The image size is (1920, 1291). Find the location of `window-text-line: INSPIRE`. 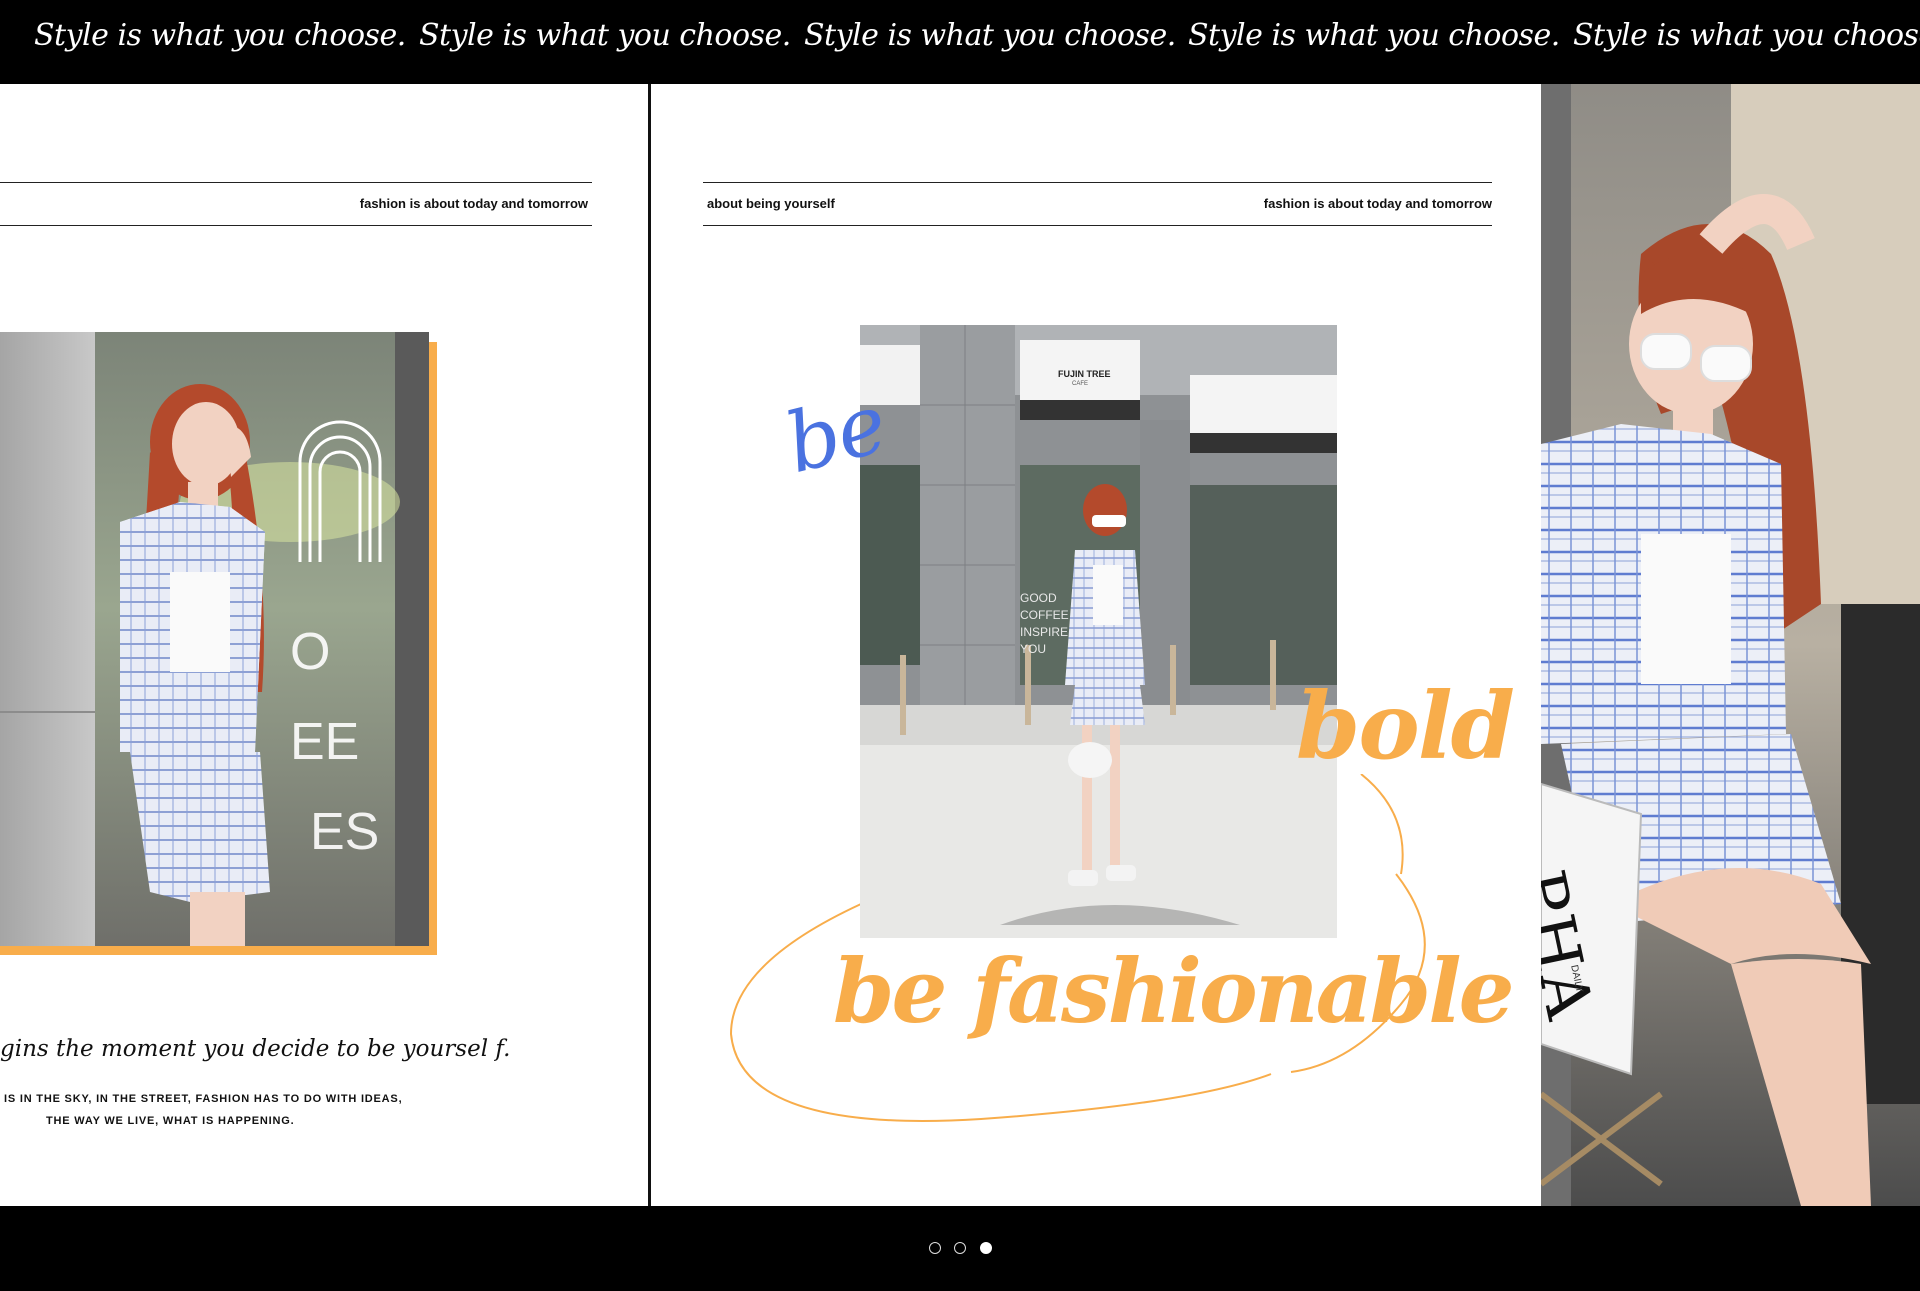

window-text-line: INSPIRE is located at coordinates (1044, 632).